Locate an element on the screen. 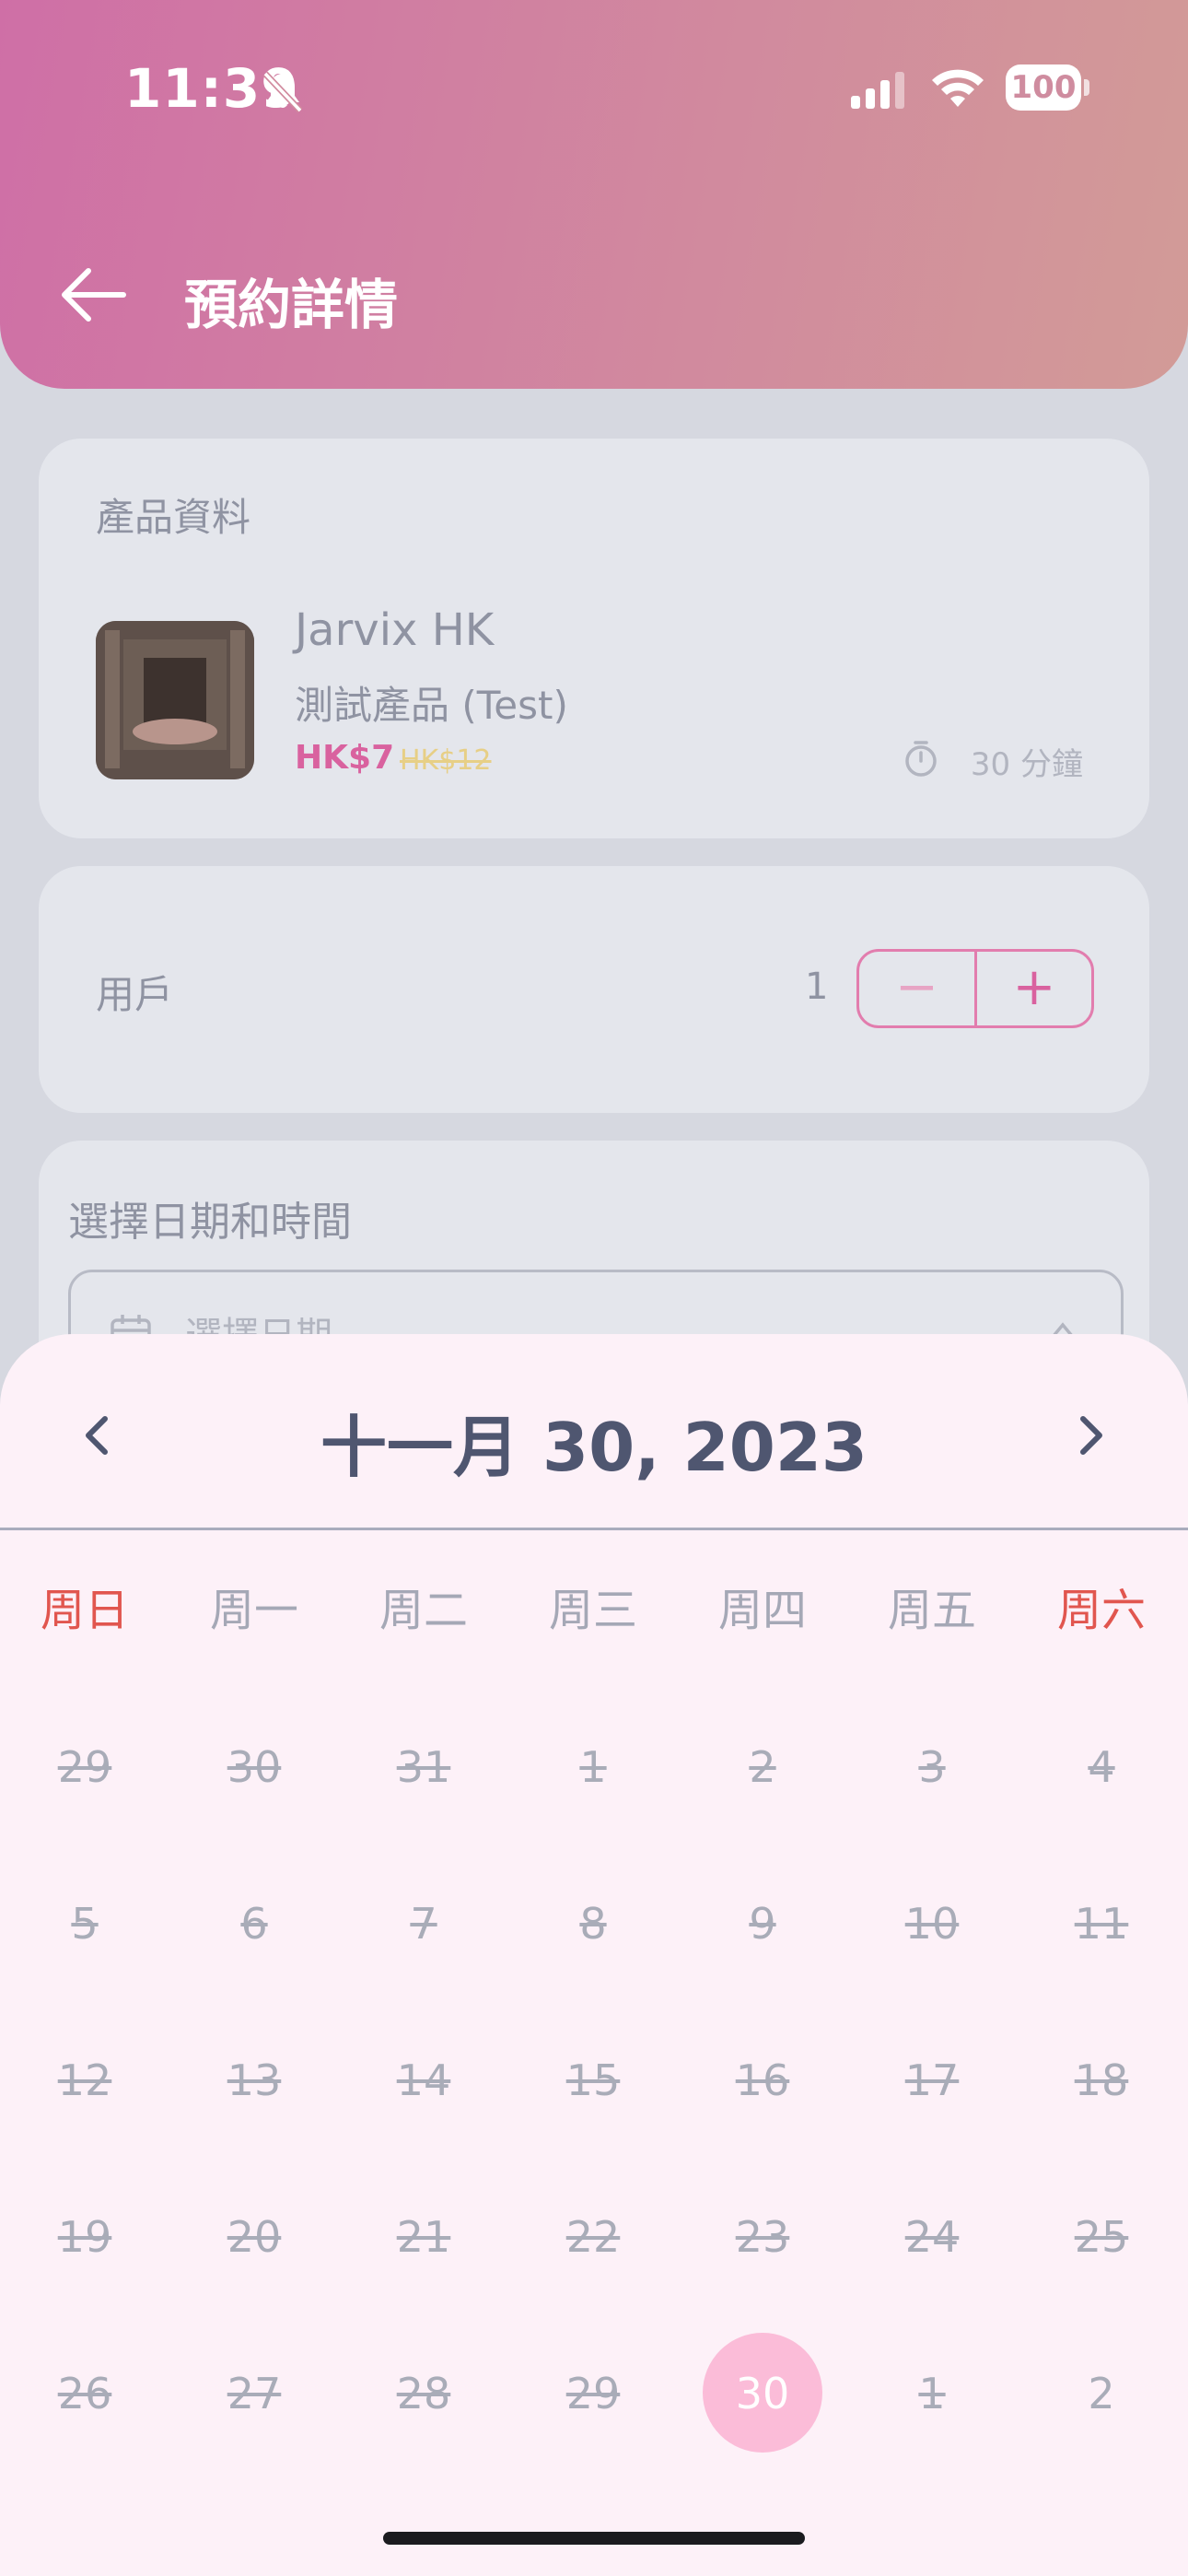  calendar-day: 23 is located at coordinates (762, 2237).